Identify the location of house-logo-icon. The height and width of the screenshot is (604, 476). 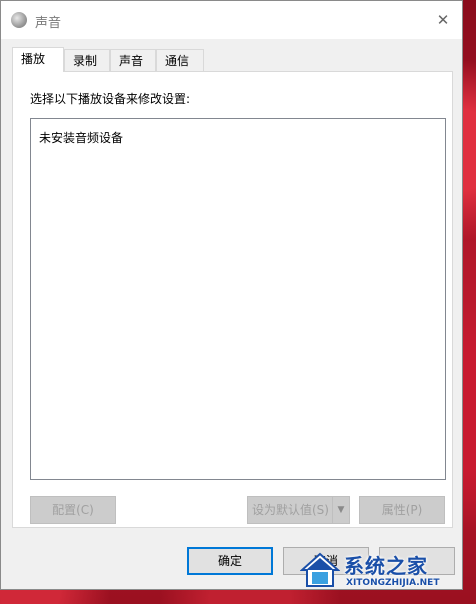
(320, 569).